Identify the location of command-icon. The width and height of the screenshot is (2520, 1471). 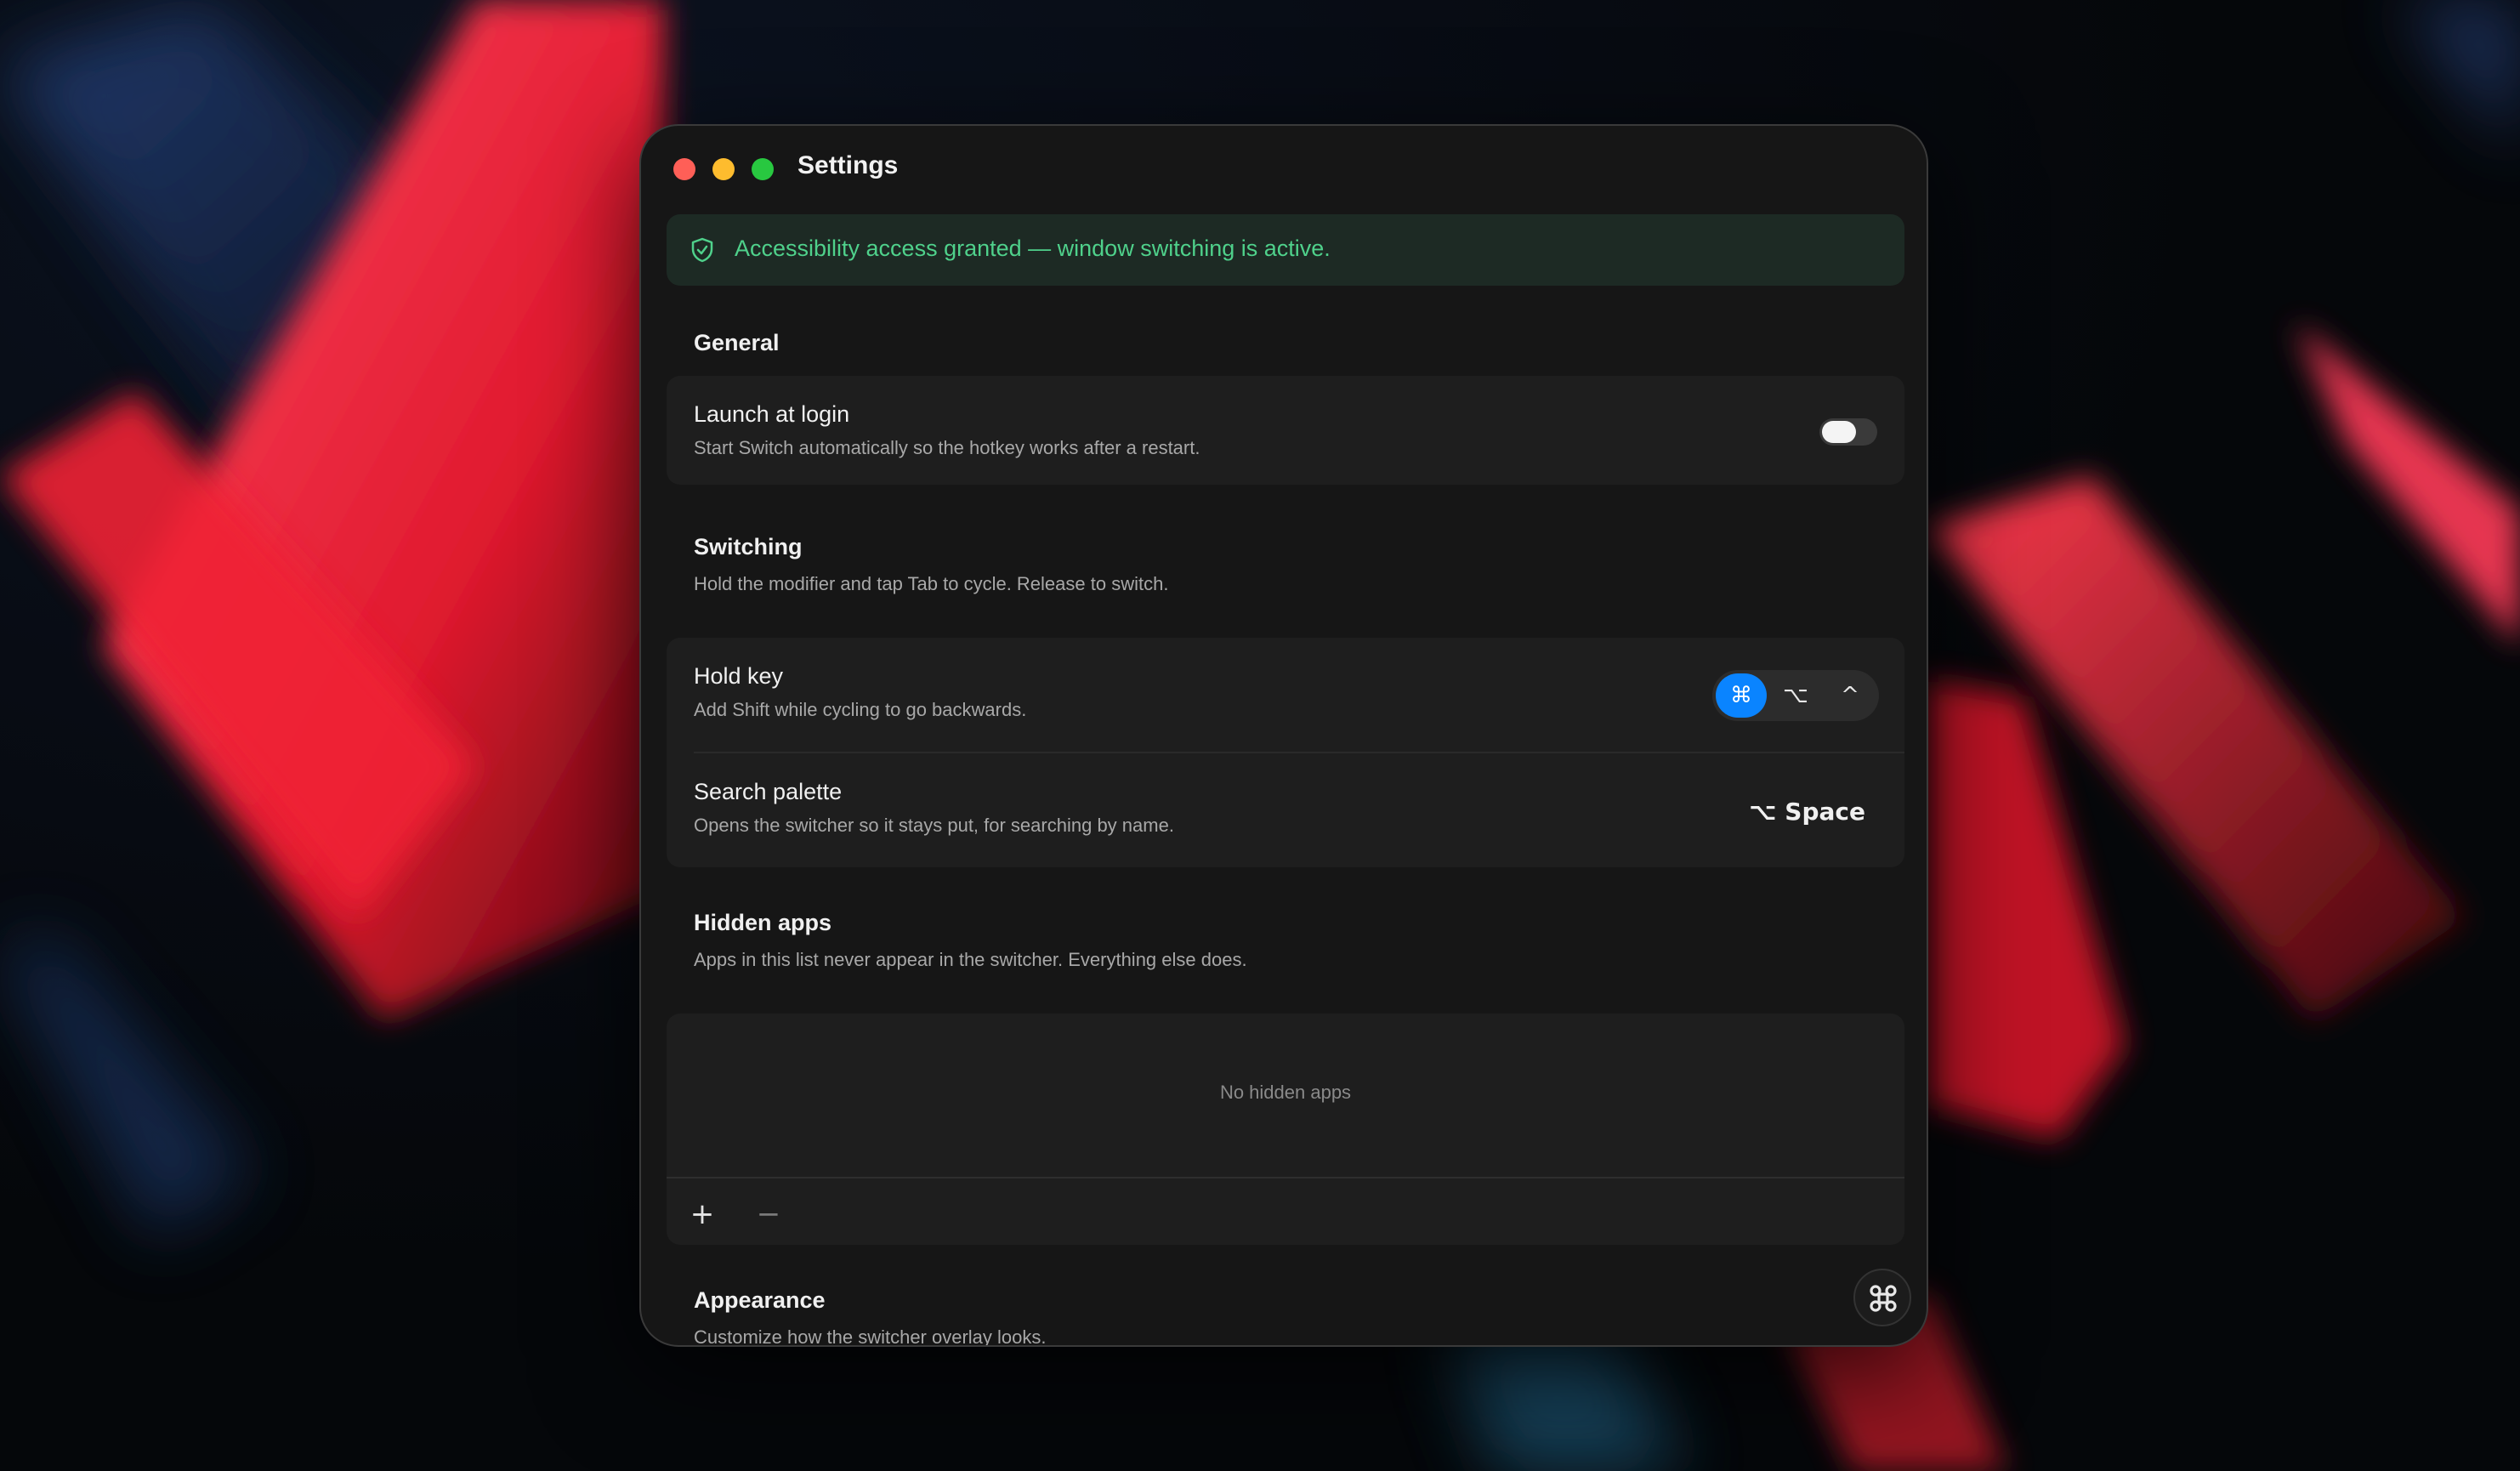
(1884, 1298).